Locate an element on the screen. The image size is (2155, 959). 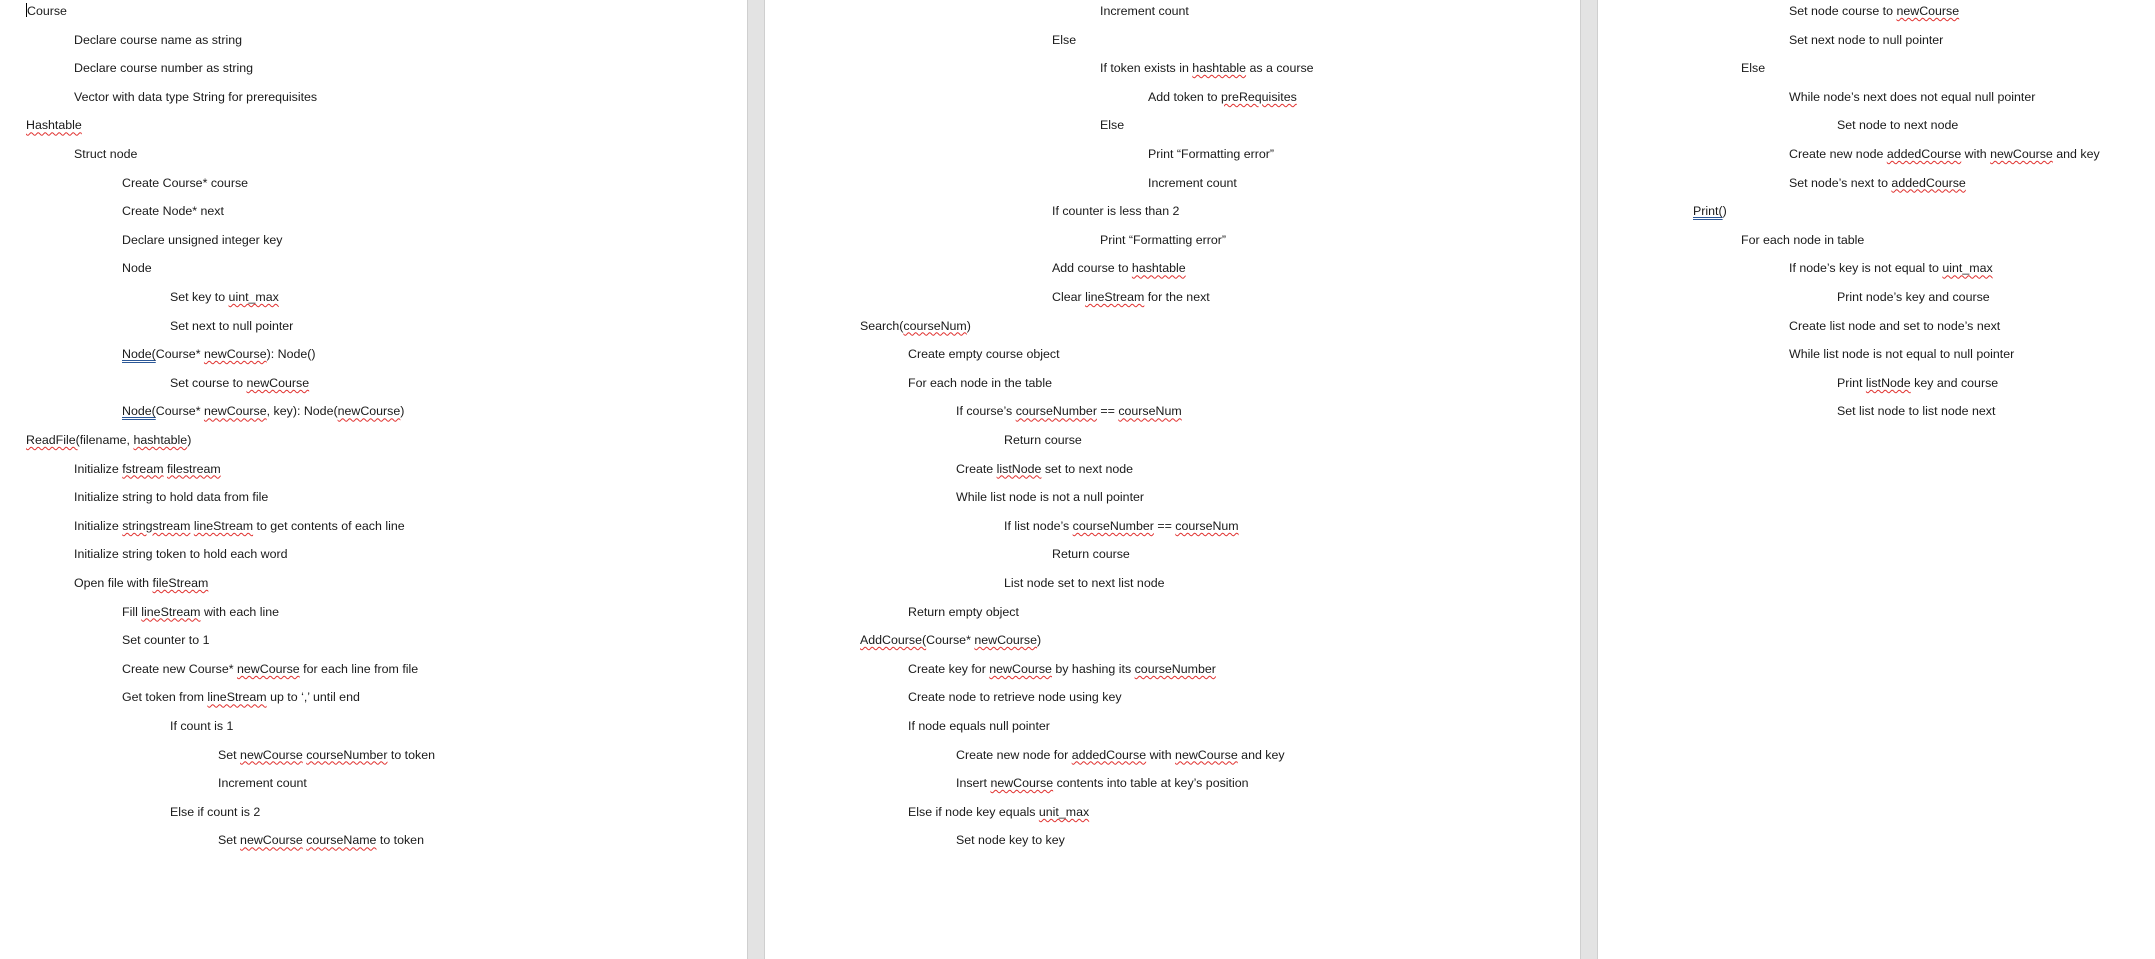
pseudocode-line: Set node’s next to addedCourse is located at coordinates (1877, 183).